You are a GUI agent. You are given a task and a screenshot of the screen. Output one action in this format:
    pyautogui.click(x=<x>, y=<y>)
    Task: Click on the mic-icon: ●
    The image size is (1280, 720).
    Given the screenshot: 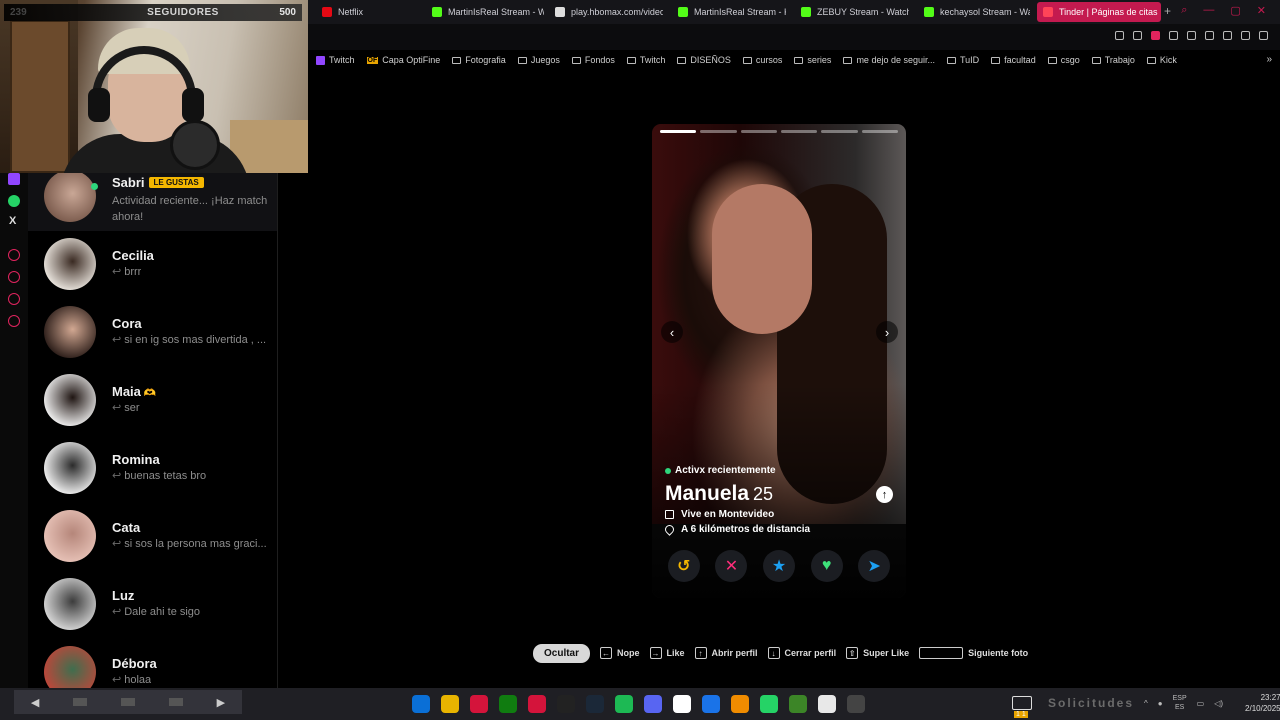 What is the action you would take?
    pyautogui.click(x=1160, y=703)
    